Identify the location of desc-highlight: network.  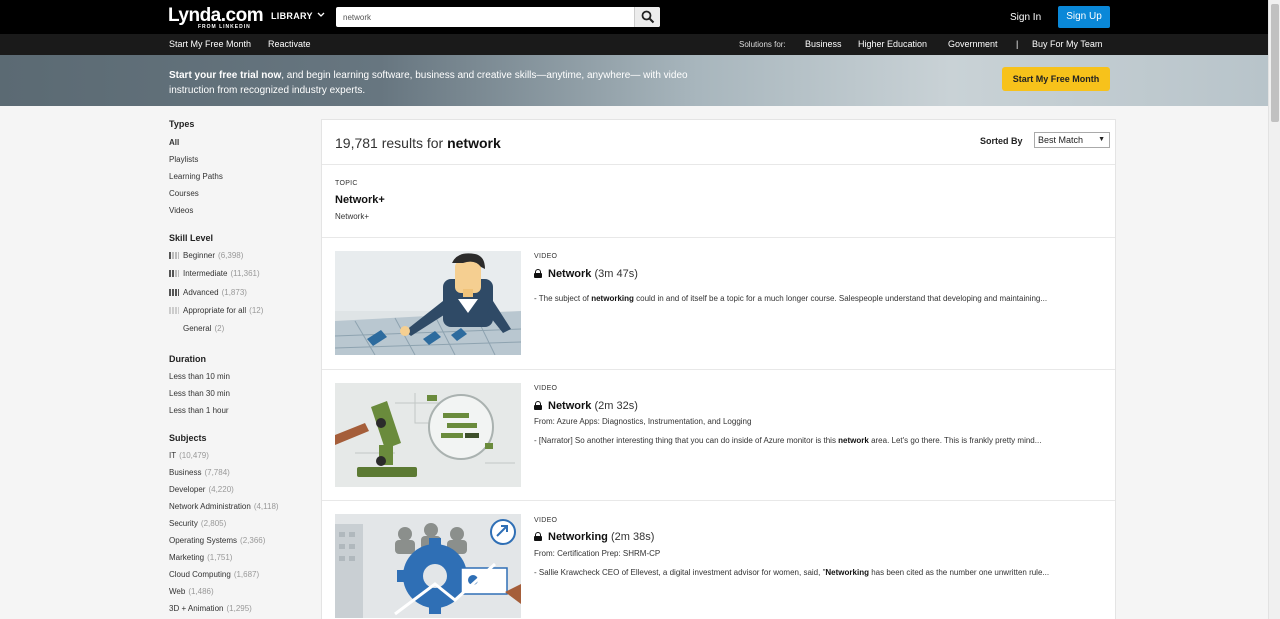
(853, 440).